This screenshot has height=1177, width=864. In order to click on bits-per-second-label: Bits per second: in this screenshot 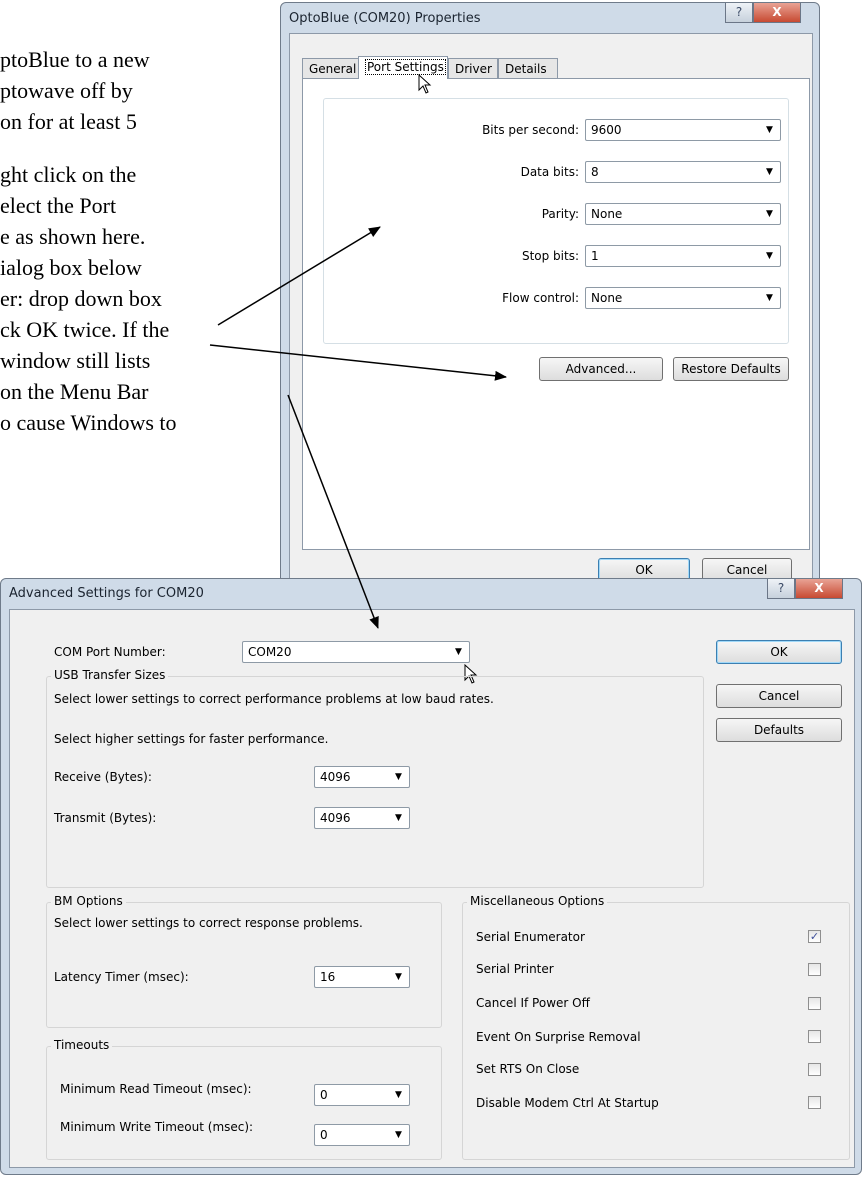, I will do `click(530, 130)`.